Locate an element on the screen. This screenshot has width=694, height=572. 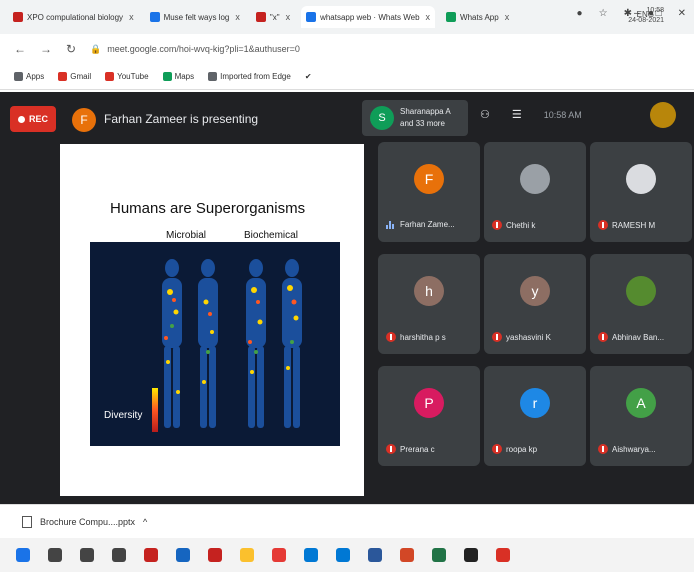
meeting-clock: 10:58 AM is located at coordinates (562, 114).